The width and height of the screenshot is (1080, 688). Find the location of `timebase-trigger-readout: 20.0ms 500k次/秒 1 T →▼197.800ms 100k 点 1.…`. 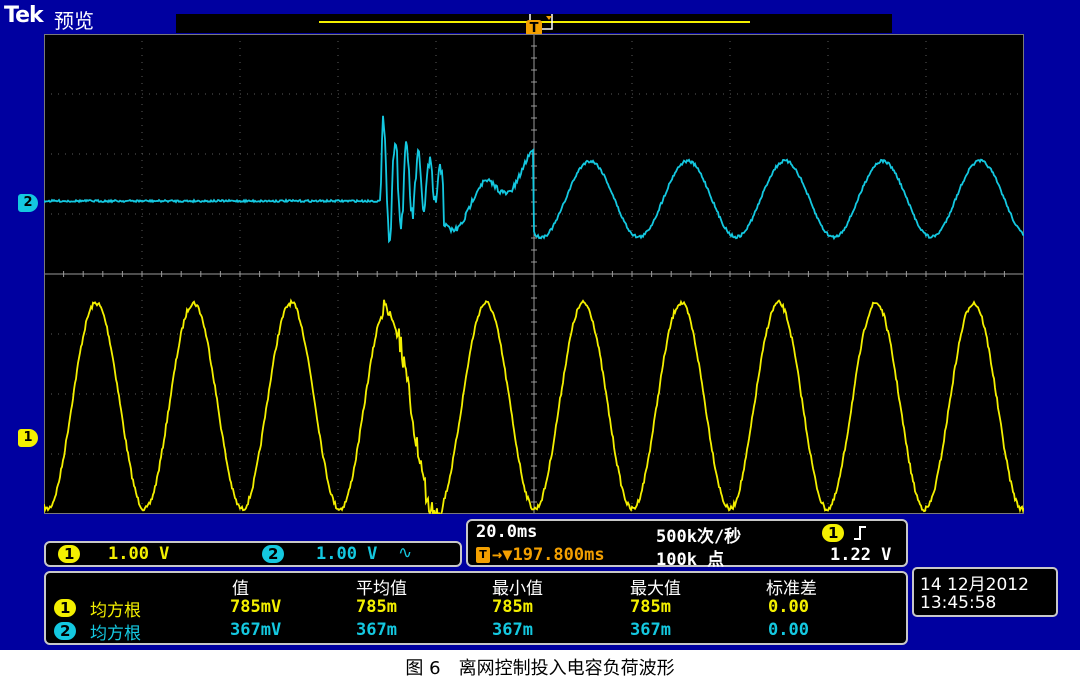

timebase-trigger-readout: 20.0ms 500k次/秒 1 T →▼197.800ms 100k 点 1.… is located at coordinates (687, 544).